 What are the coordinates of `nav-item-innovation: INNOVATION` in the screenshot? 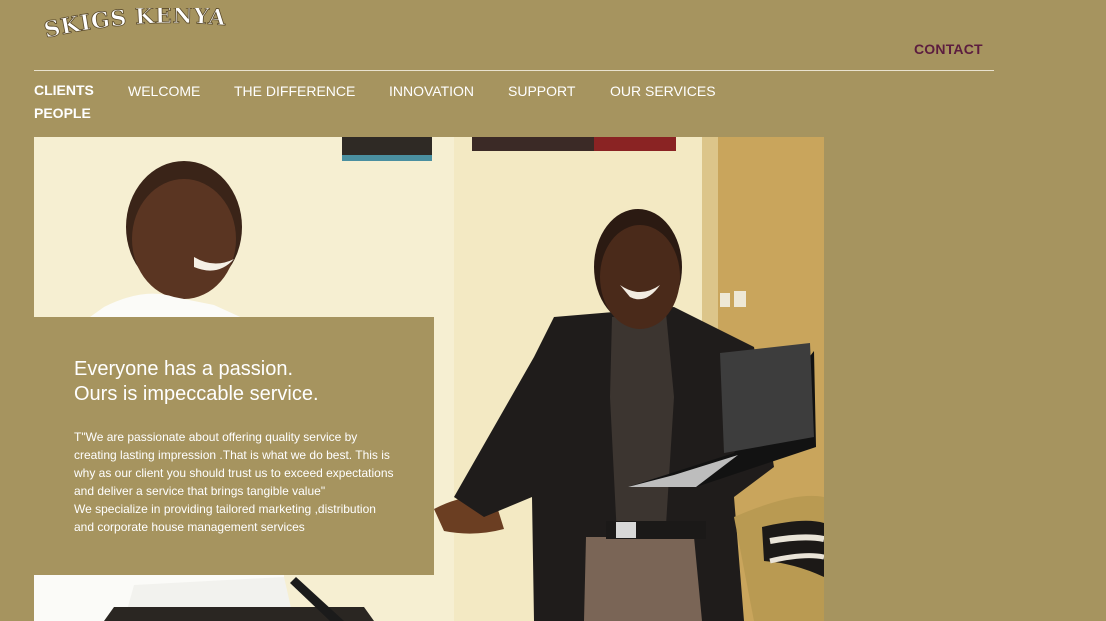 It's located at (431, 91).